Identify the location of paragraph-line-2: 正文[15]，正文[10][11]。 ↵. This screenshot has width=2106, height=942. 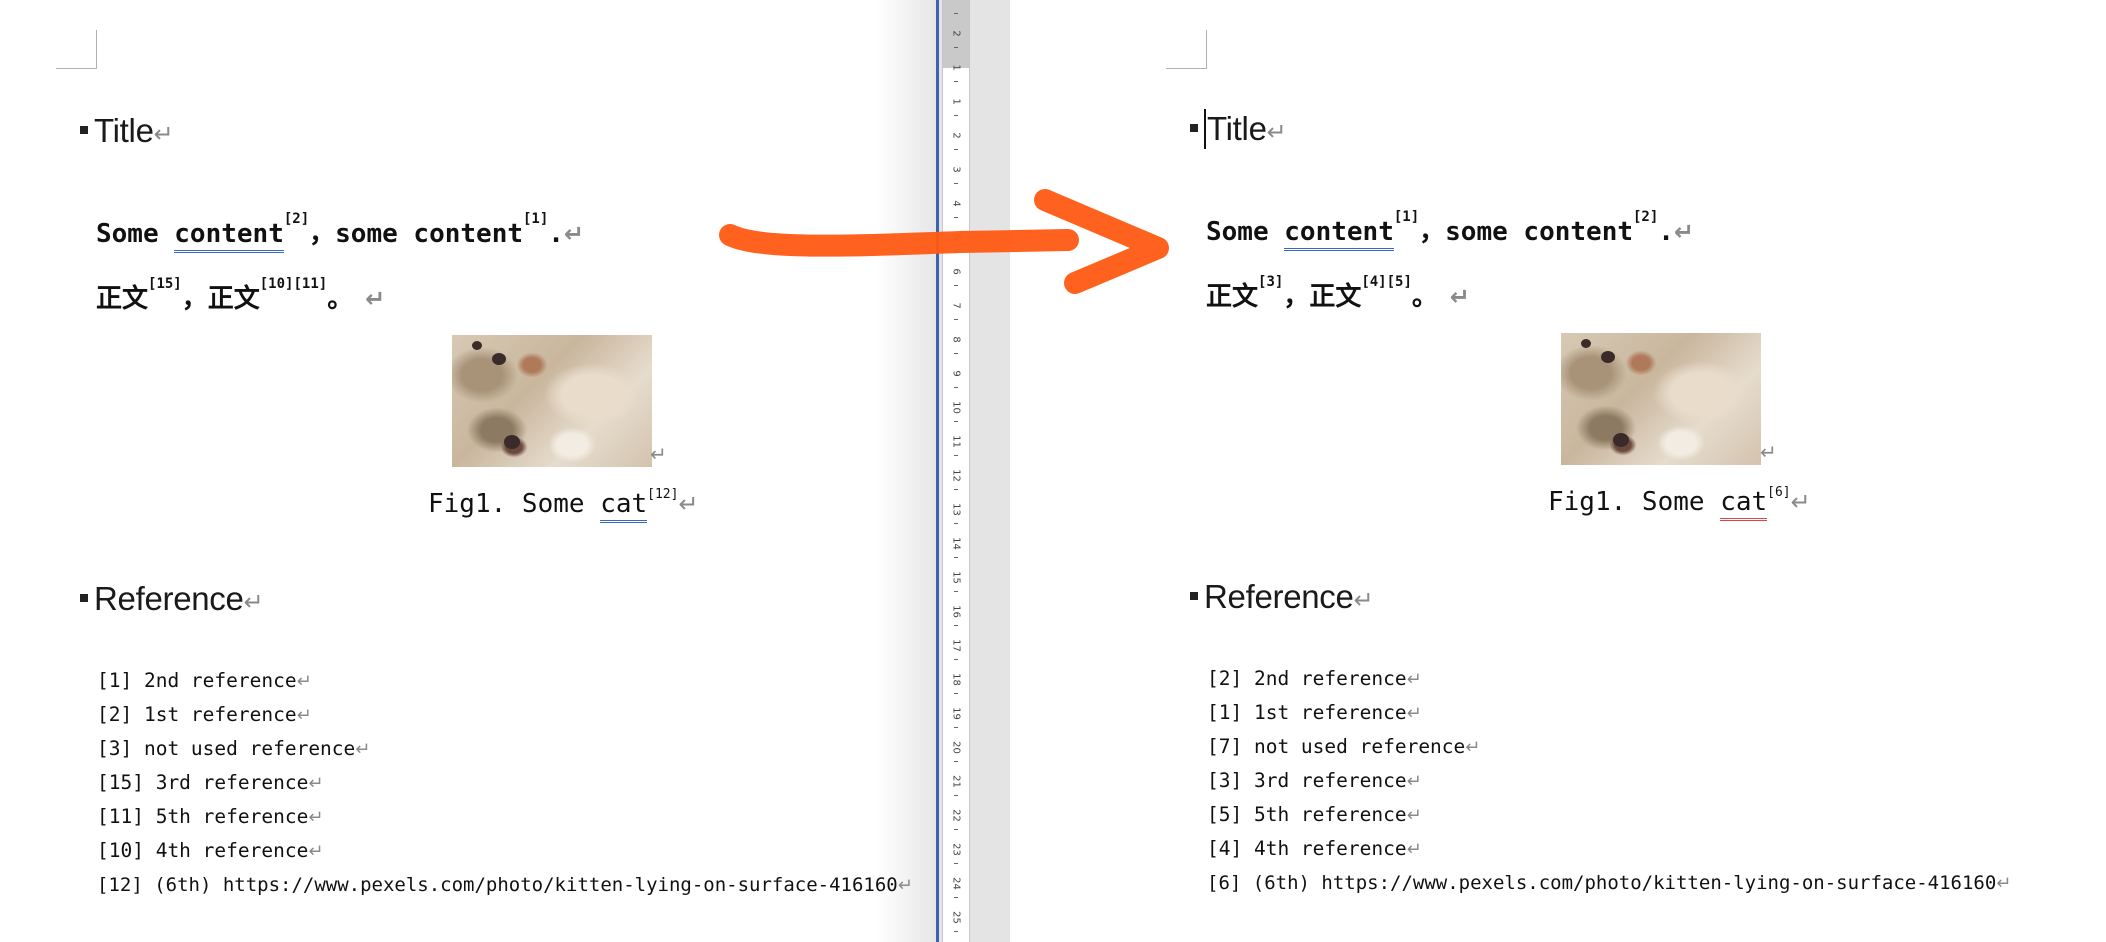
(240, 295).